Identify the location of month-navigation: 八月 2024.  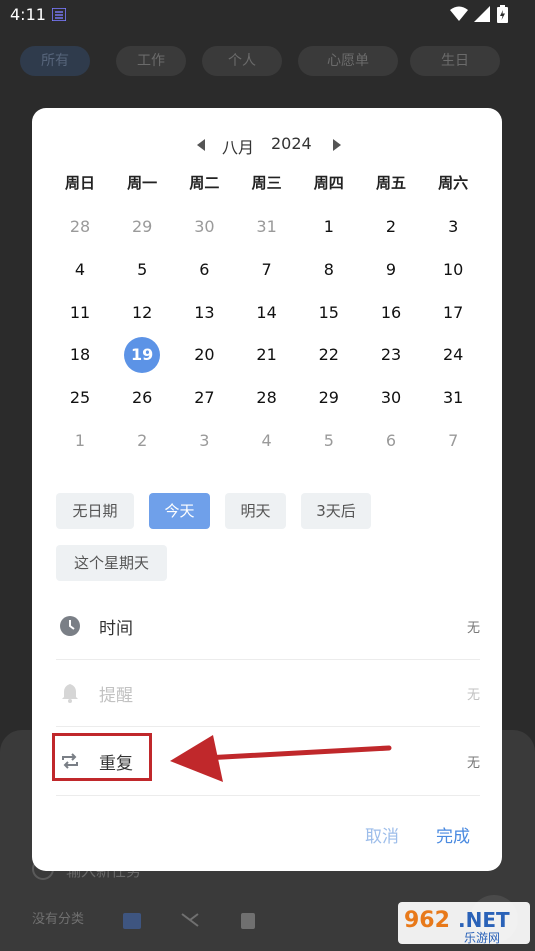
(267, 146).